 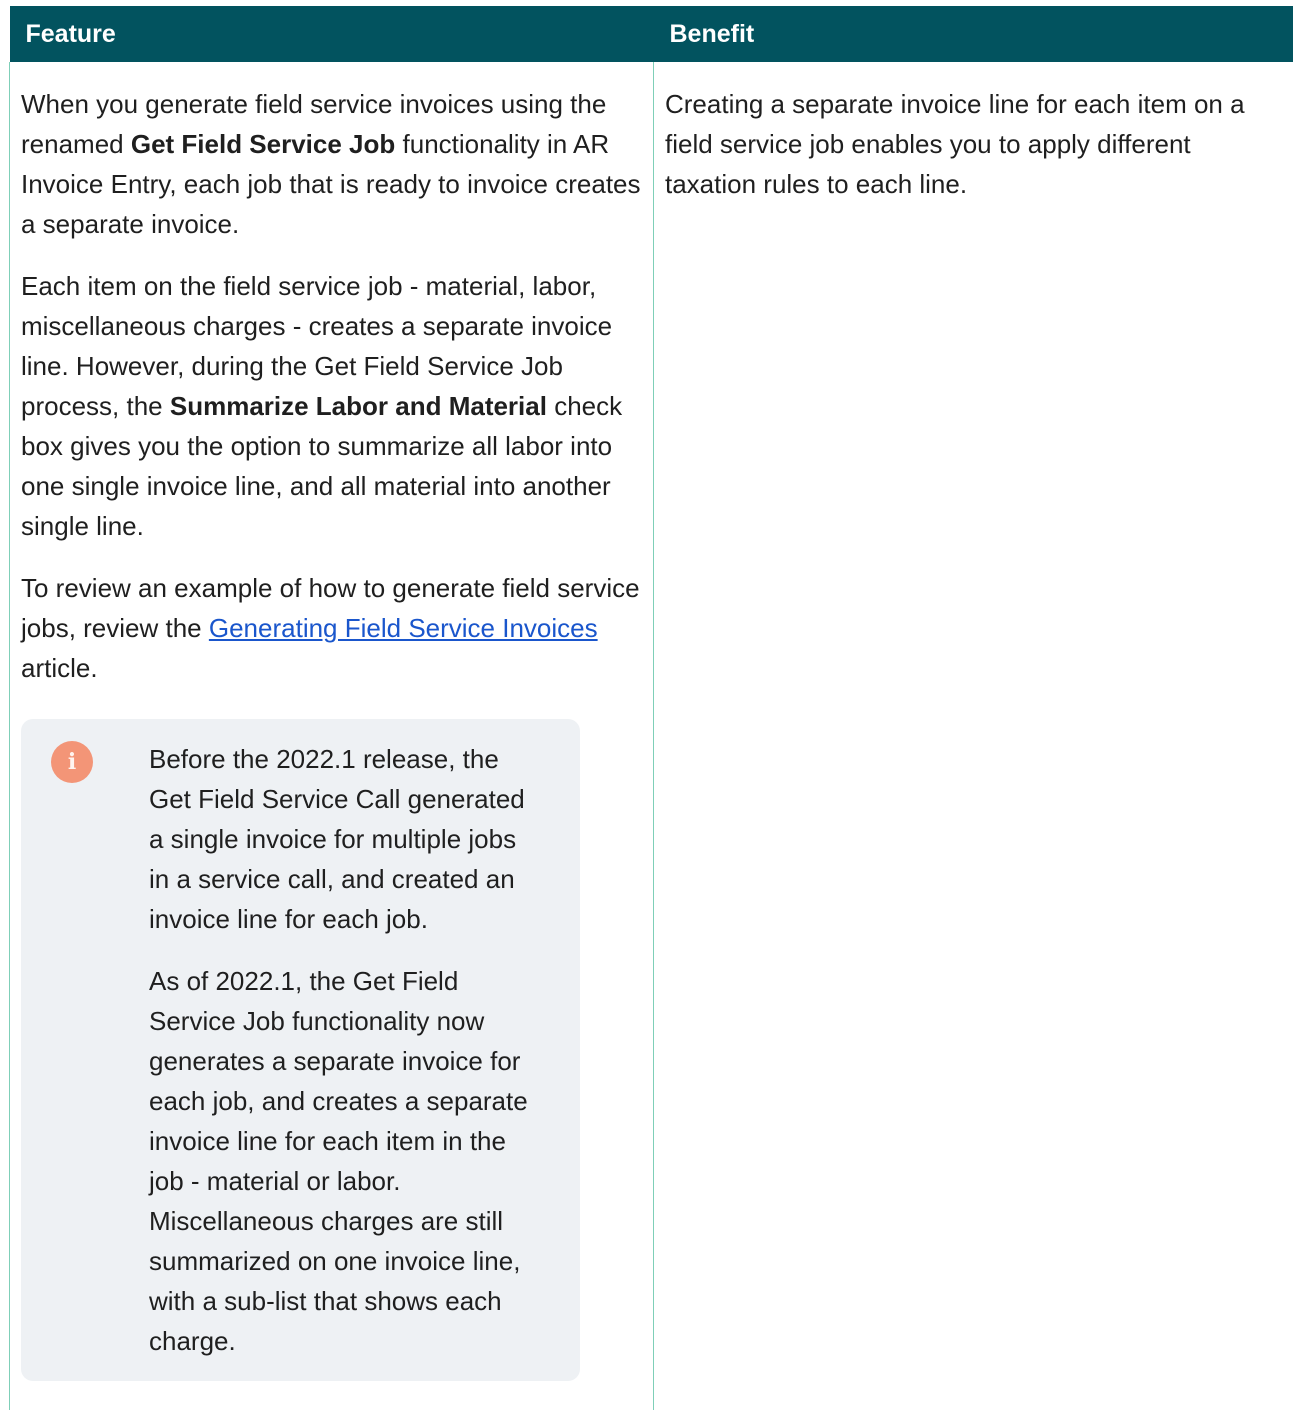 I want to click on header-benefit: Benefit, so click(x=973, y=34).